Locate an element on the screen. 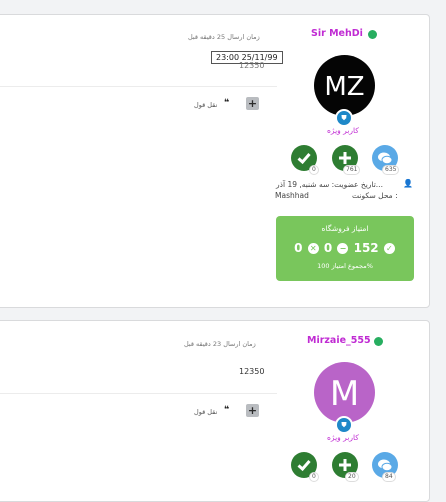 The image size is (446, 502). store-rating-title: امتیاز فروشگاه is located at coordinates (345, 228).